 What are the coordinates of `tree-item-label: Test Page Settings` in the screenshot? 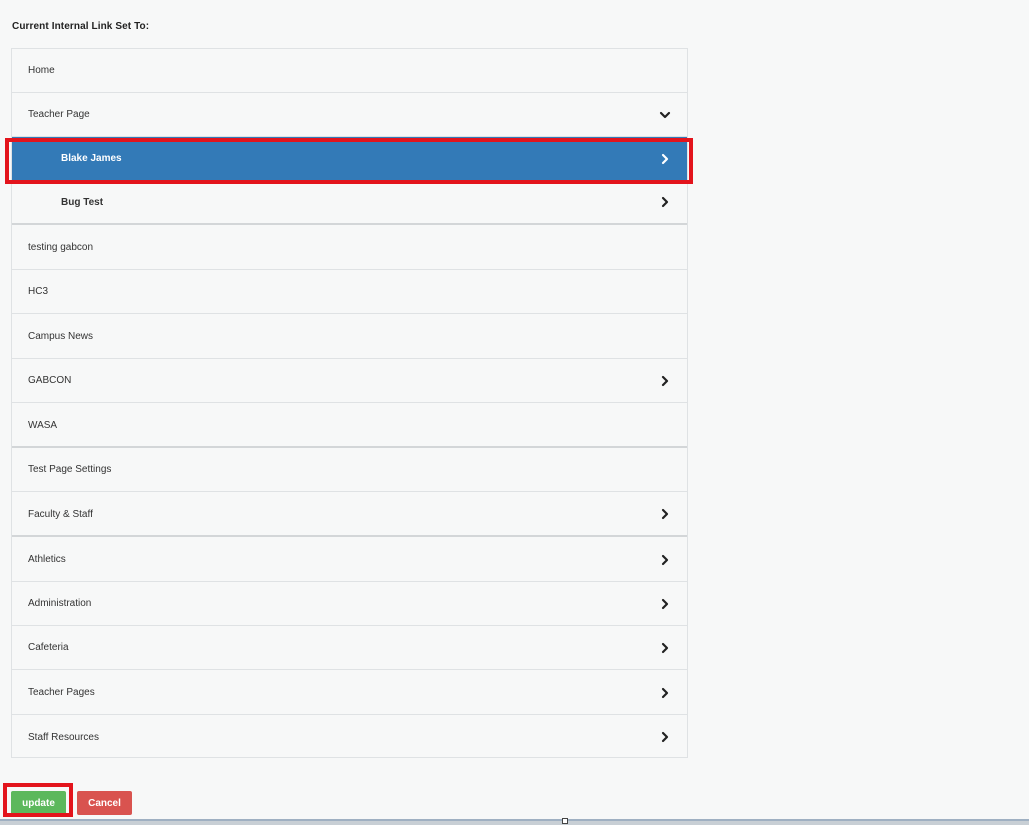 It's located at (70, 469).